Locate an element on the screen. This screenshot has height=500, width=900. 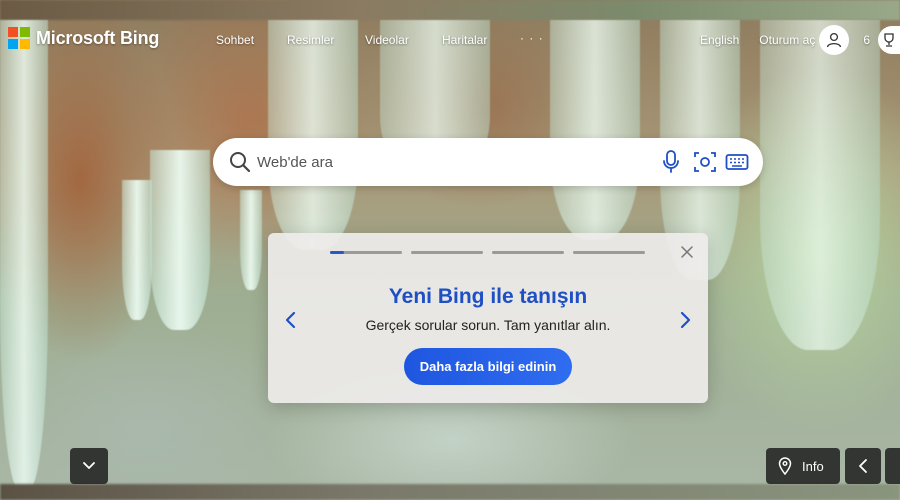
bottom-strip is located at coordinates (450, 492).